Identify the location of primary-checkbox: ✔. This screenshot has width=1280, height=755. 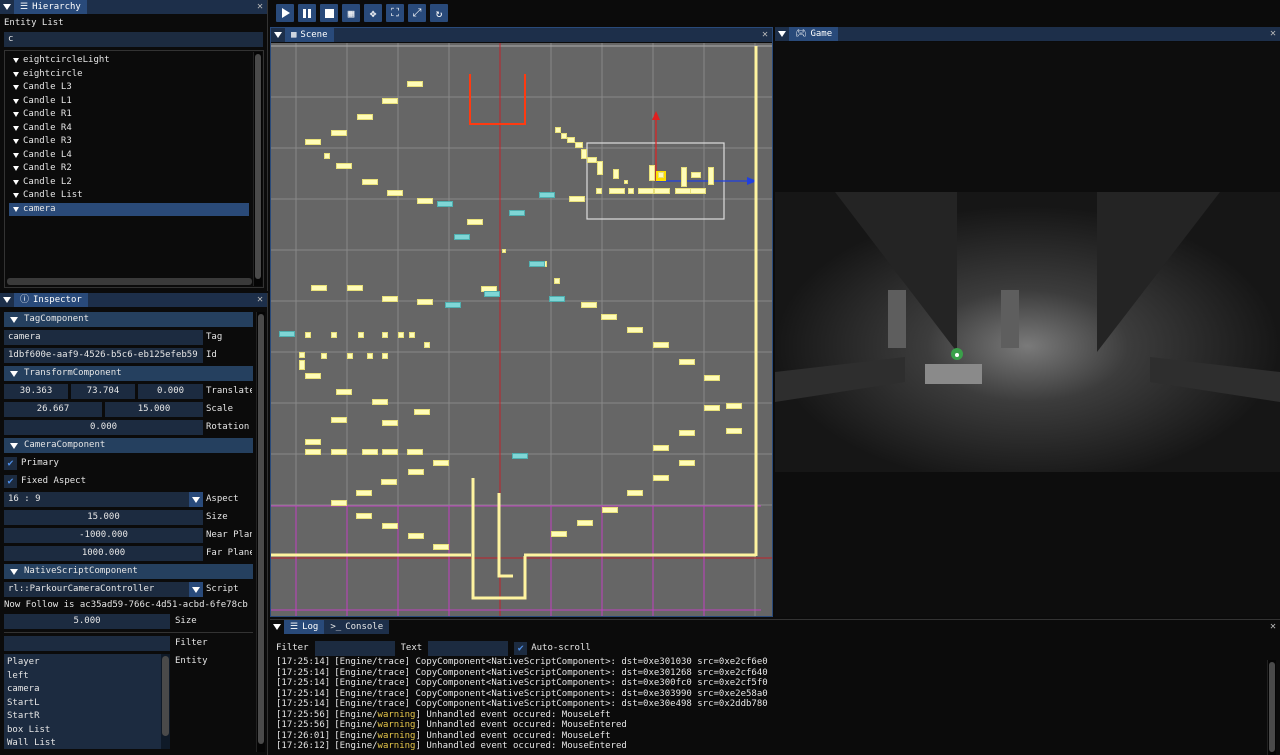
(10, 463).